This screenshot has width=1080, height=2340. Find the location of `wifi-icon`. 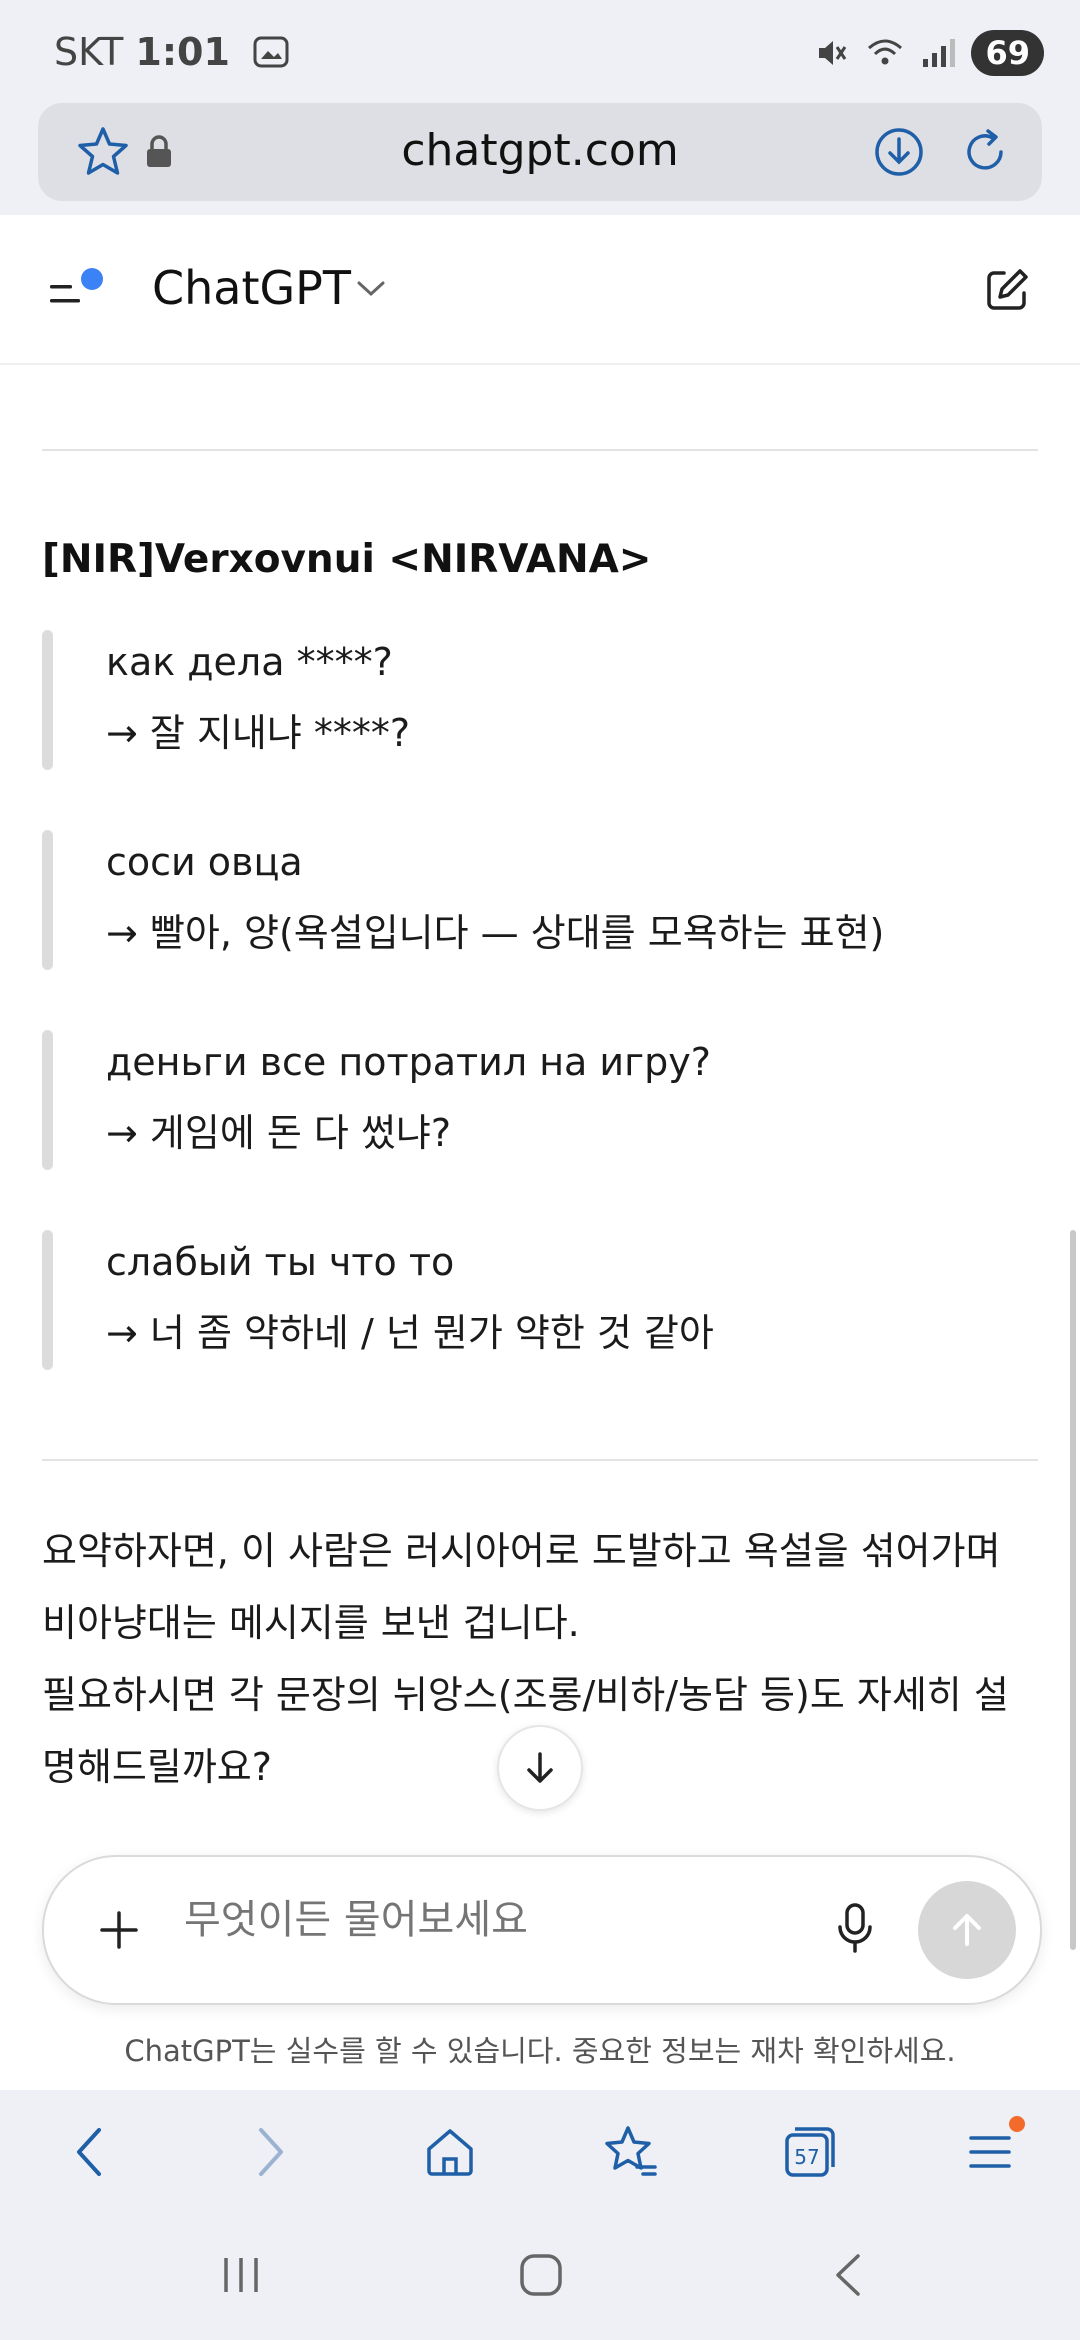

wifi-icon is located at coordinates (885, 52).